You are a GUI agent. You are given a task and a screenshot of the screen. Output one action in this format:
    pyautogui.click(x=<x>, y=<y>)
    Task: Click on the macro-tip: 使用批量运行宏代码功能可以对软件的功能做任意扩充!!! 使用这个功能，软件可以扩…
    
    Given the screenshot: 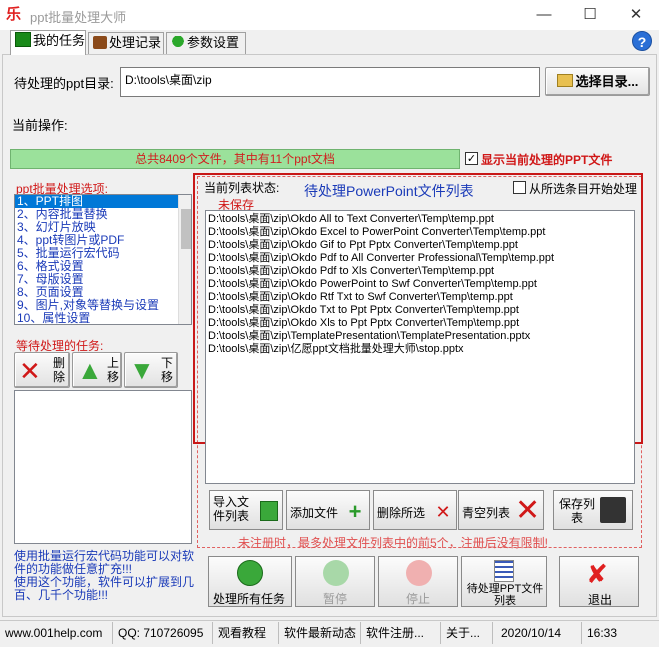 What is the action you would take?
    pyautogui.click(x=104, y=575)
    